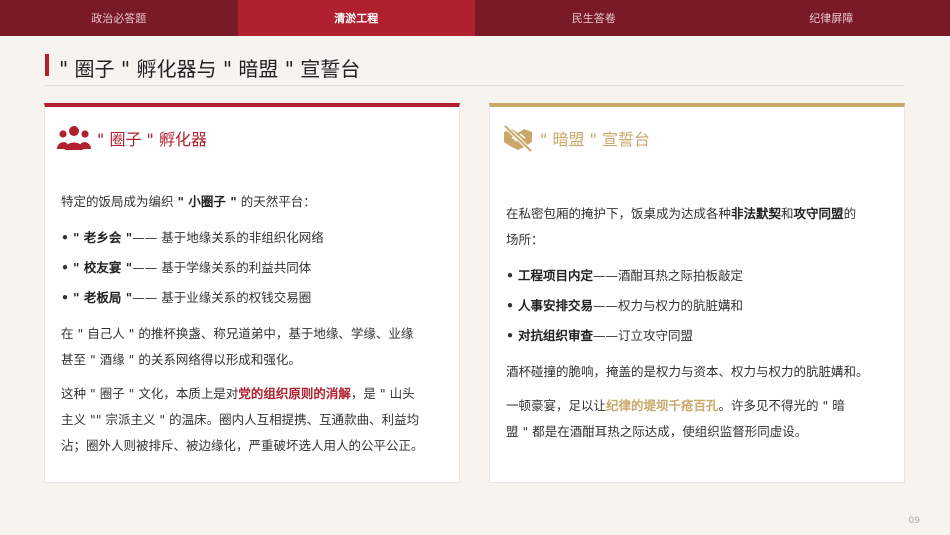 This screenshot has height=535, width=950. I want to click on paragraph-line: 场所：, so click(525, 239).